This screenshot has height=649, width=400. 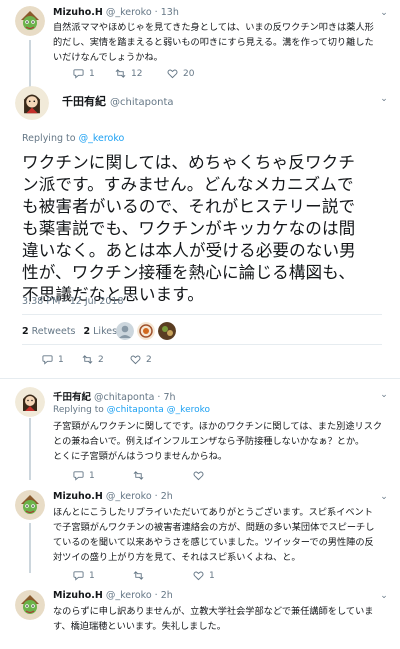 I want to click on tweet-text-line: す、橋迫瑞穂といいます。失礼しました。, so click(x=139, y=626).